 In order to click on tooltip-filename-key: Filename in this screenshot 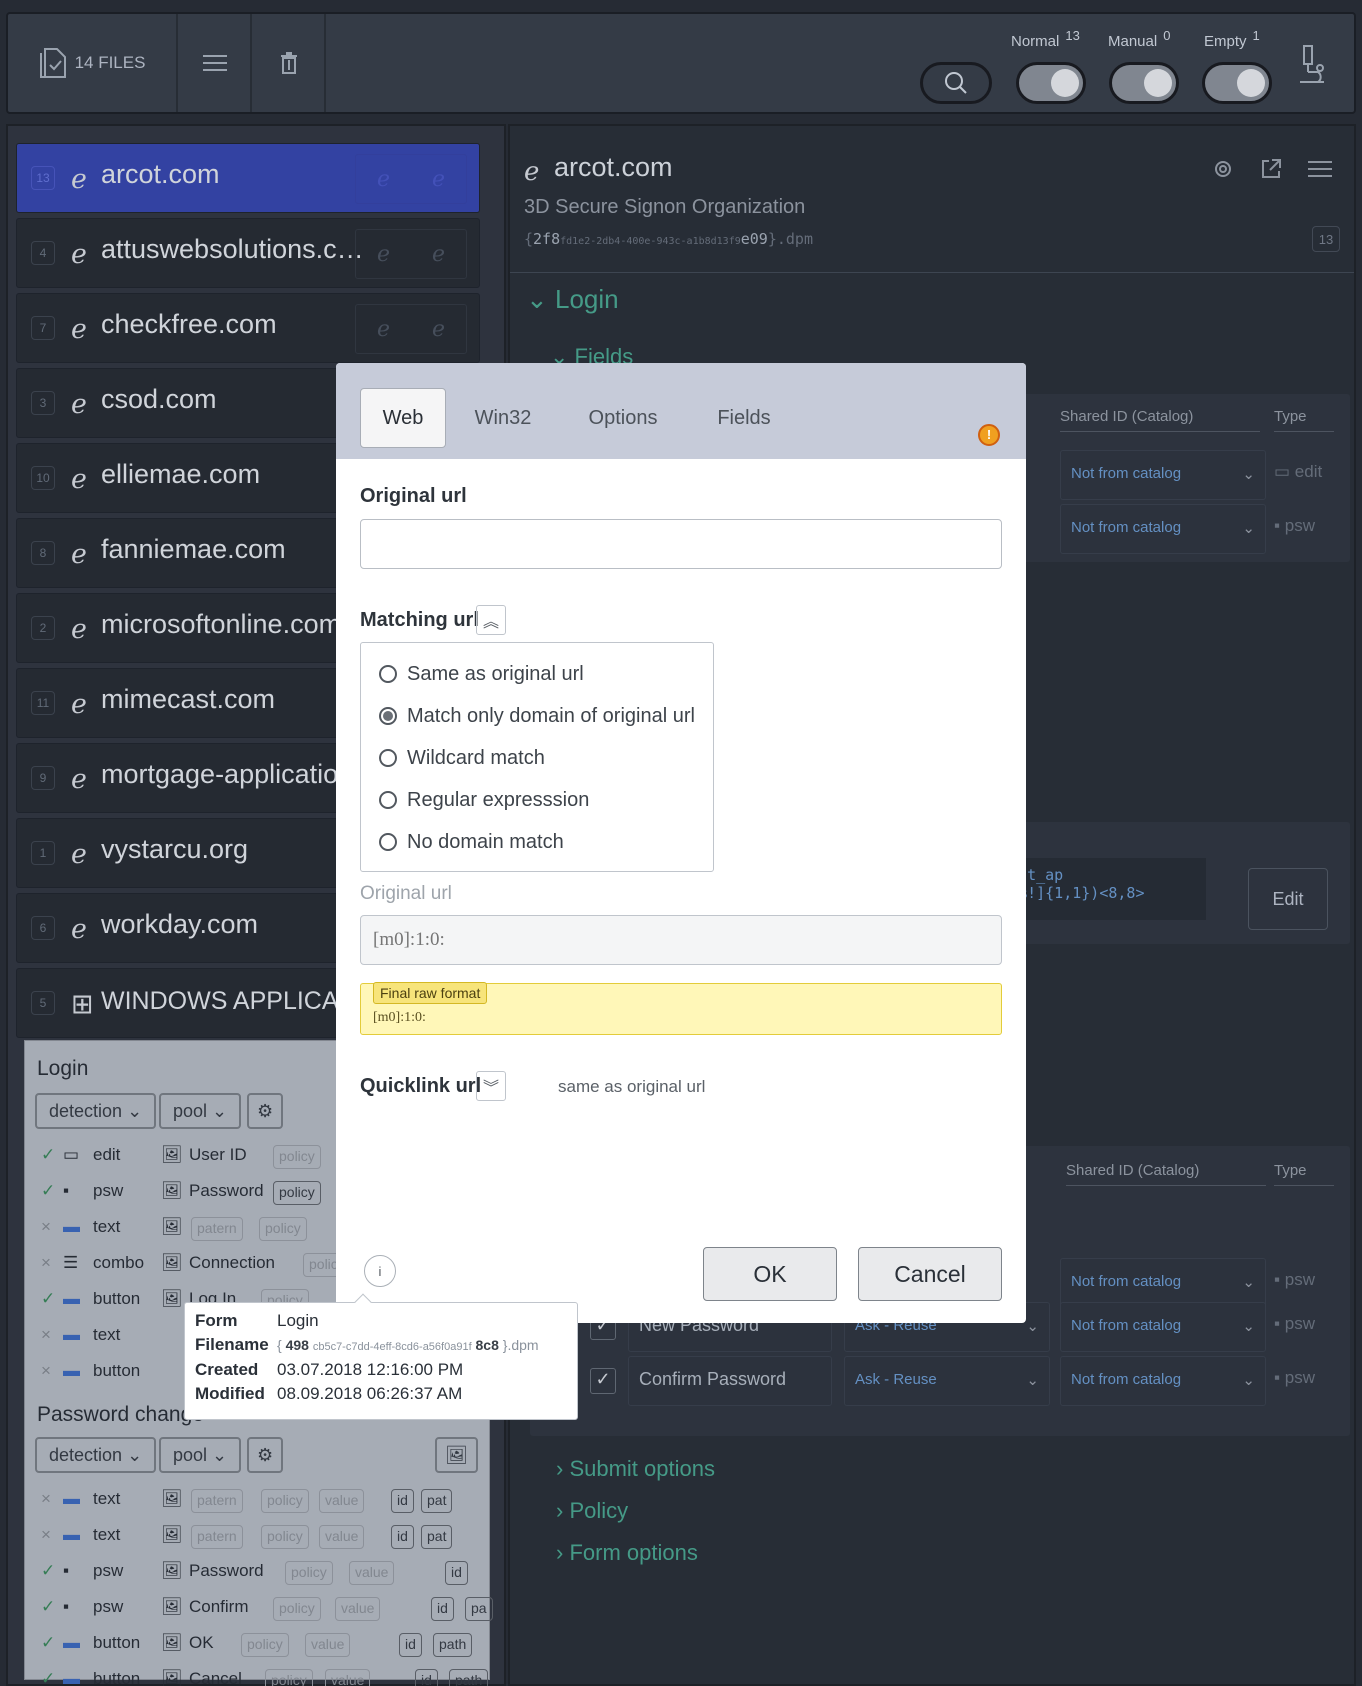, I will do `click(232, 1344)`.